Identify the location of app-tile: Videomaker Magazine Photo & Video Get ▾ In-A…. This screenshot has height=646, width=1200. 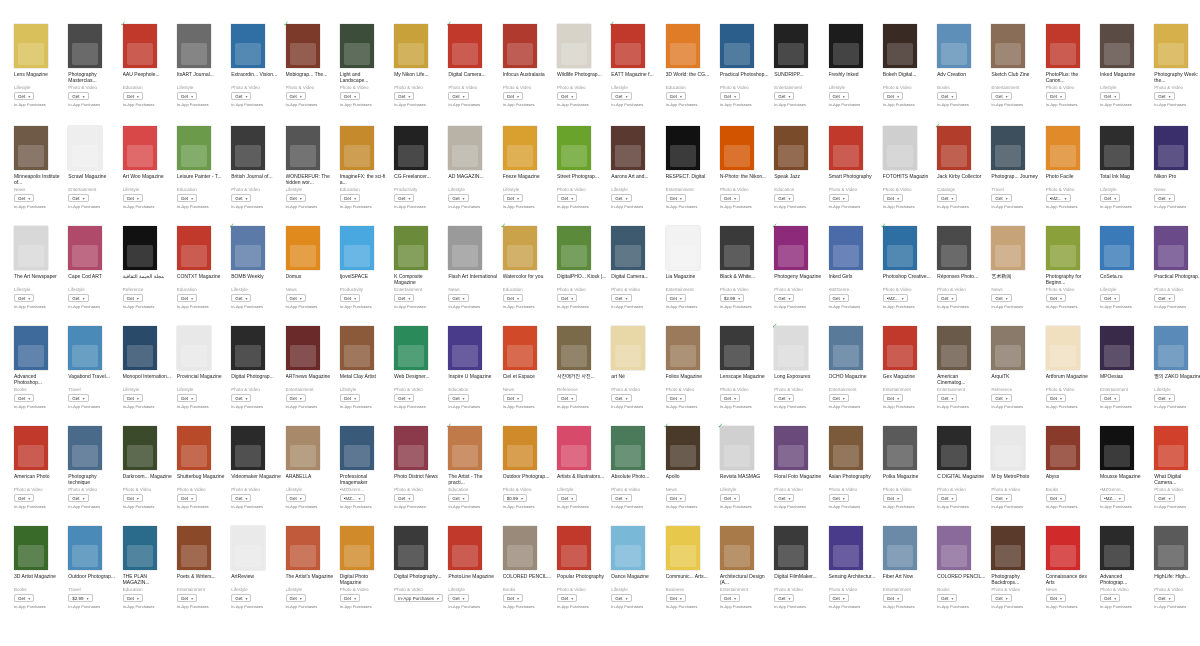
(256, 476).